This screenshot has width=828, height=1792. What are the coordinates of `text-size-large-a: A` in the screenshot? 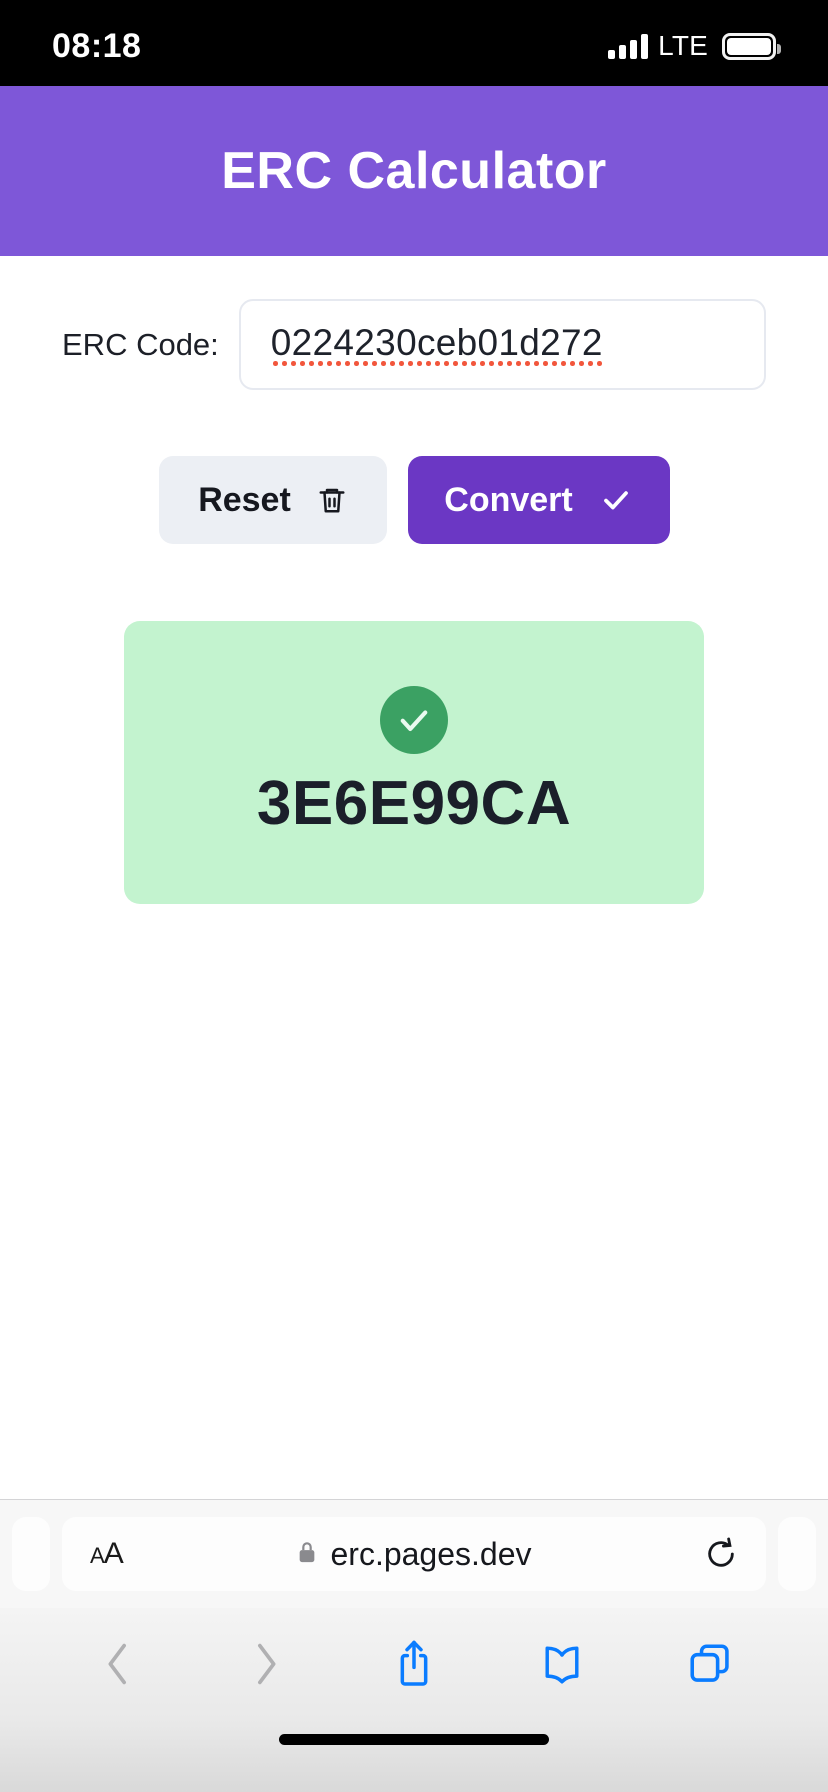 It's located at (113, 1553).